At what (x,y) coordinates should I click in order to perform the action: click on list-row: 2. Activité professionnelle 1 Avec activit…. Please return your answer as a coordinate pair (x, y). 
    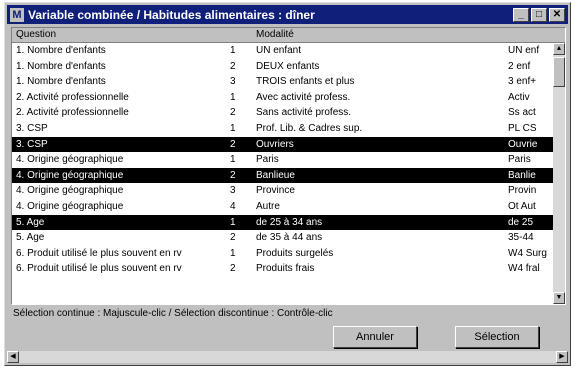
    Looking at the image, I should click on (282, 98).